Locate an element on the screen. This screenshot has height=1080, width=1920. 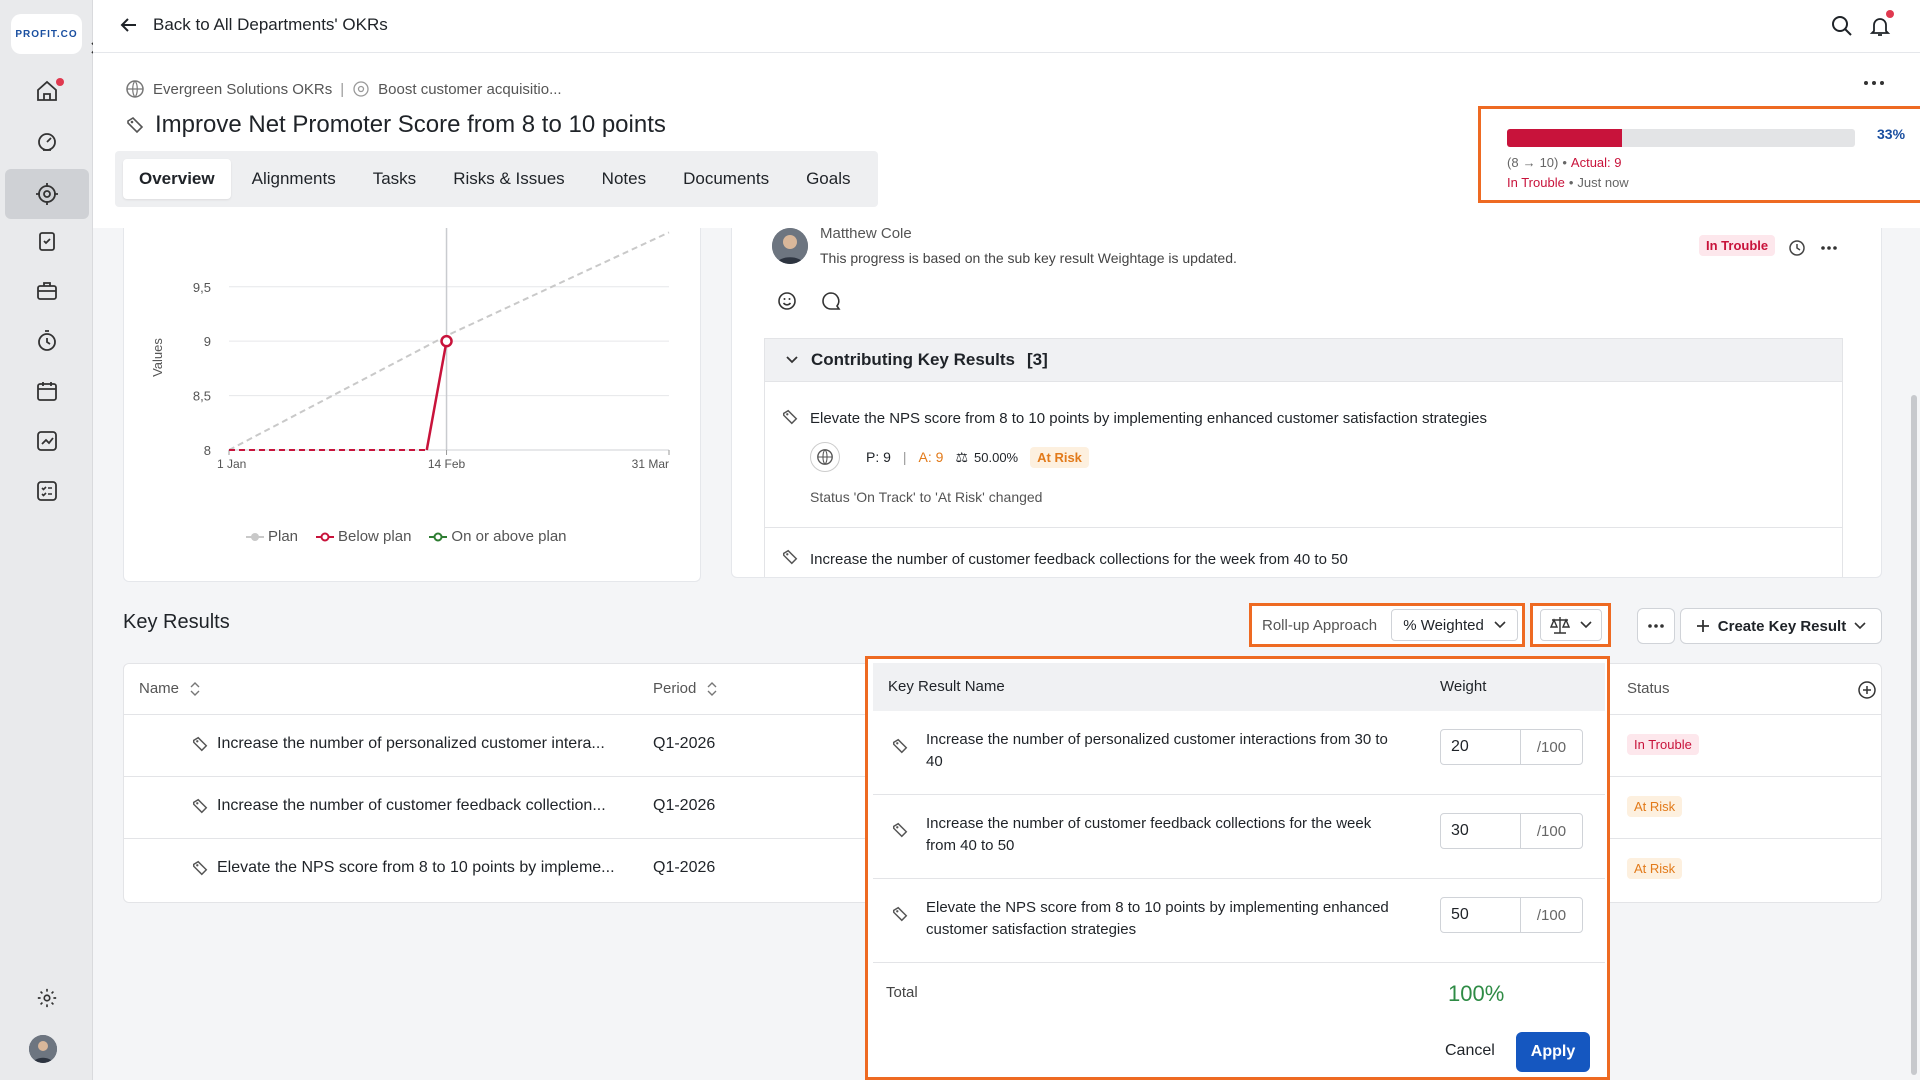
range-start: (8 is located at coordinates (1513, 162).